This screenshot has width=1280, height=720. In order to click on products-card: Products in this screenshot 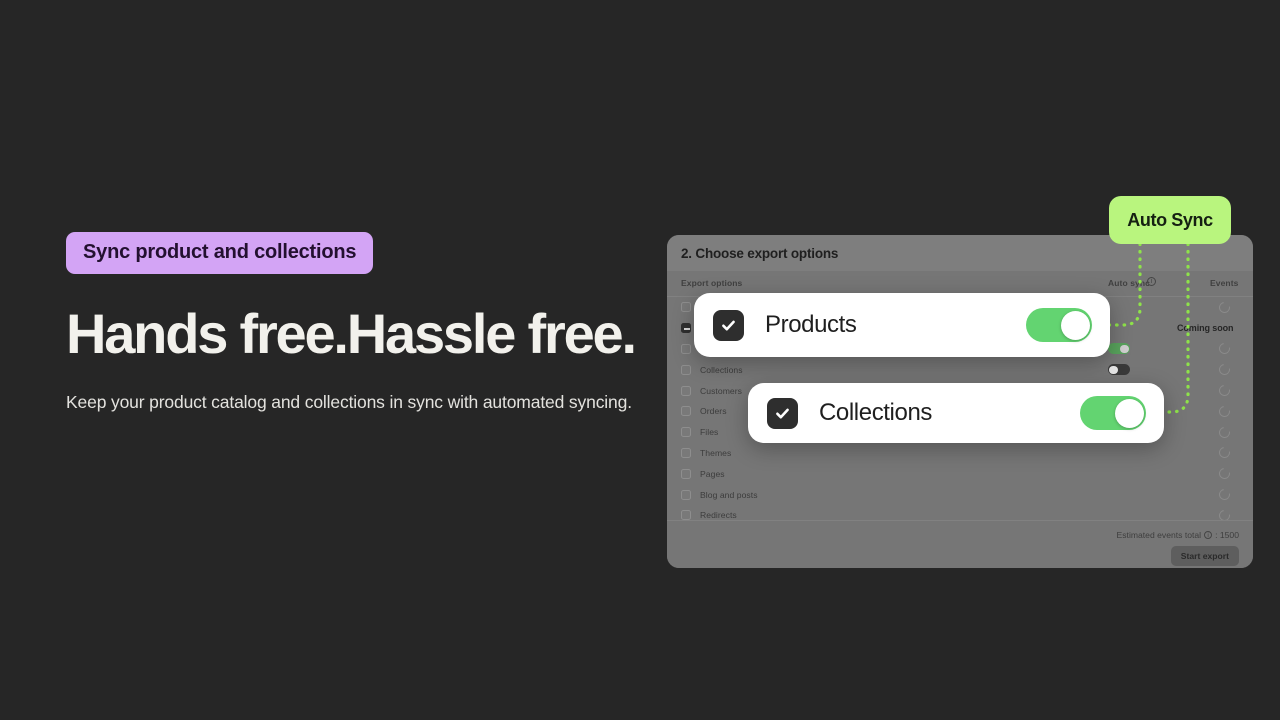, I will do `click(902, 325)`.